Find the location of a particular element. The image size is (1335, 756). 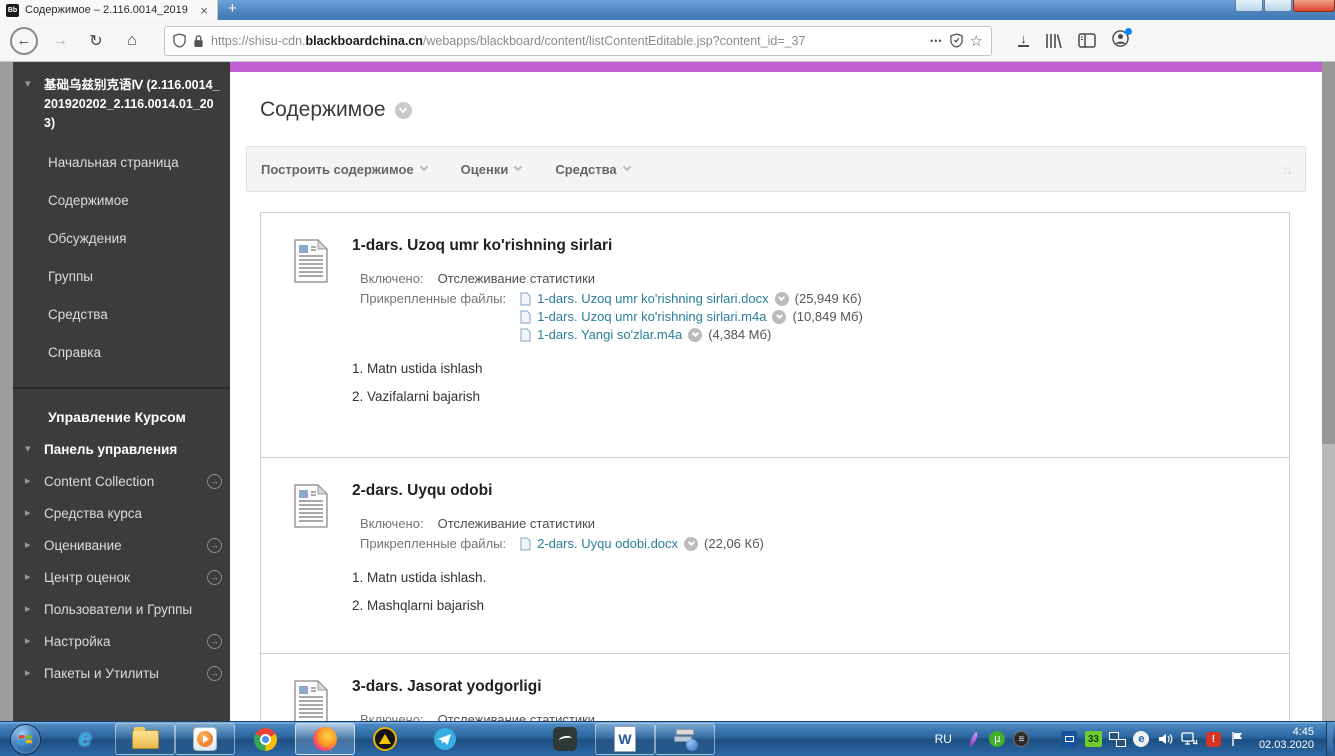

forward-button: → is located at coordinates (60, 41).